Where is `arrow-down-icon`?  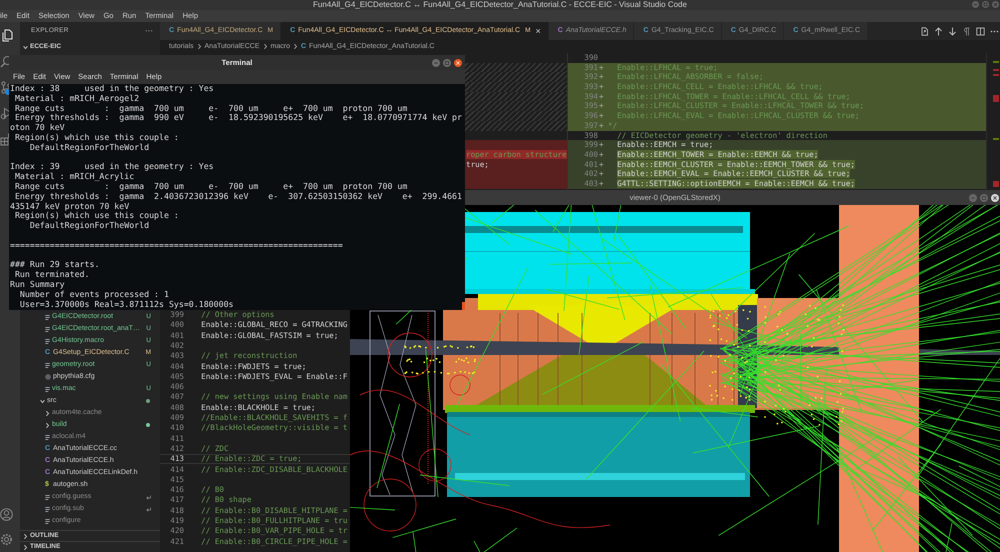
arrow-down-icon is located at coordinates (952, 31).